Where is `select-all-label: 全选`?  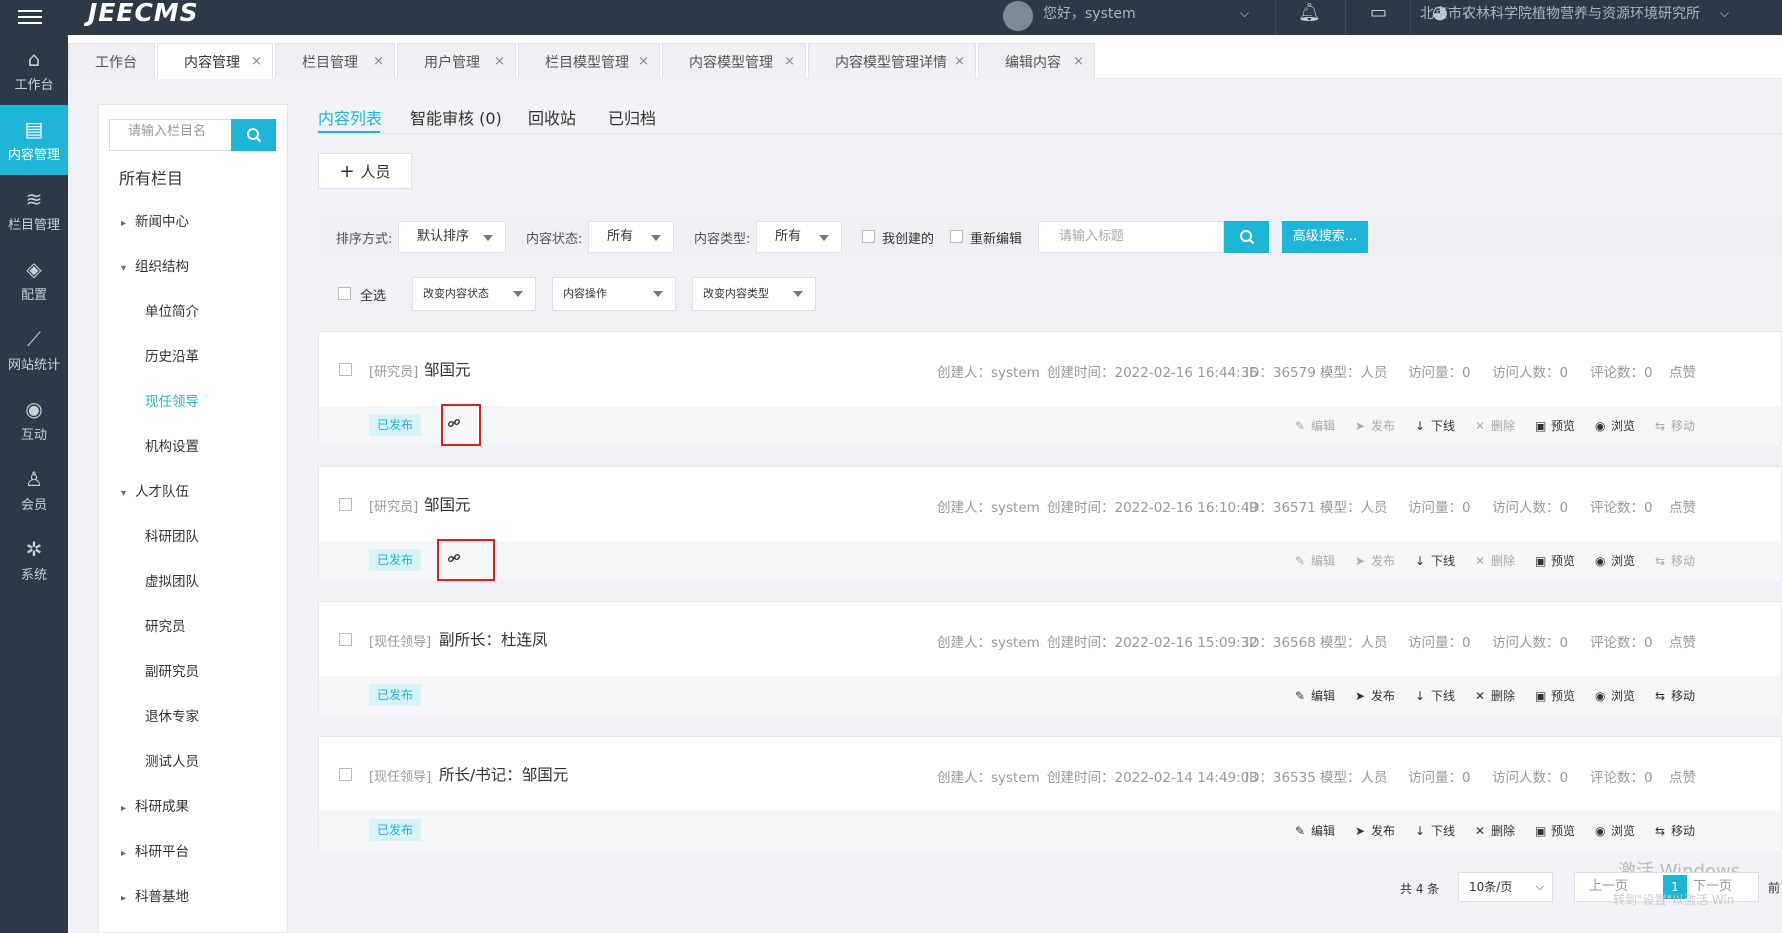
select-all-label: 全选 is located at coordinates (373, 294).